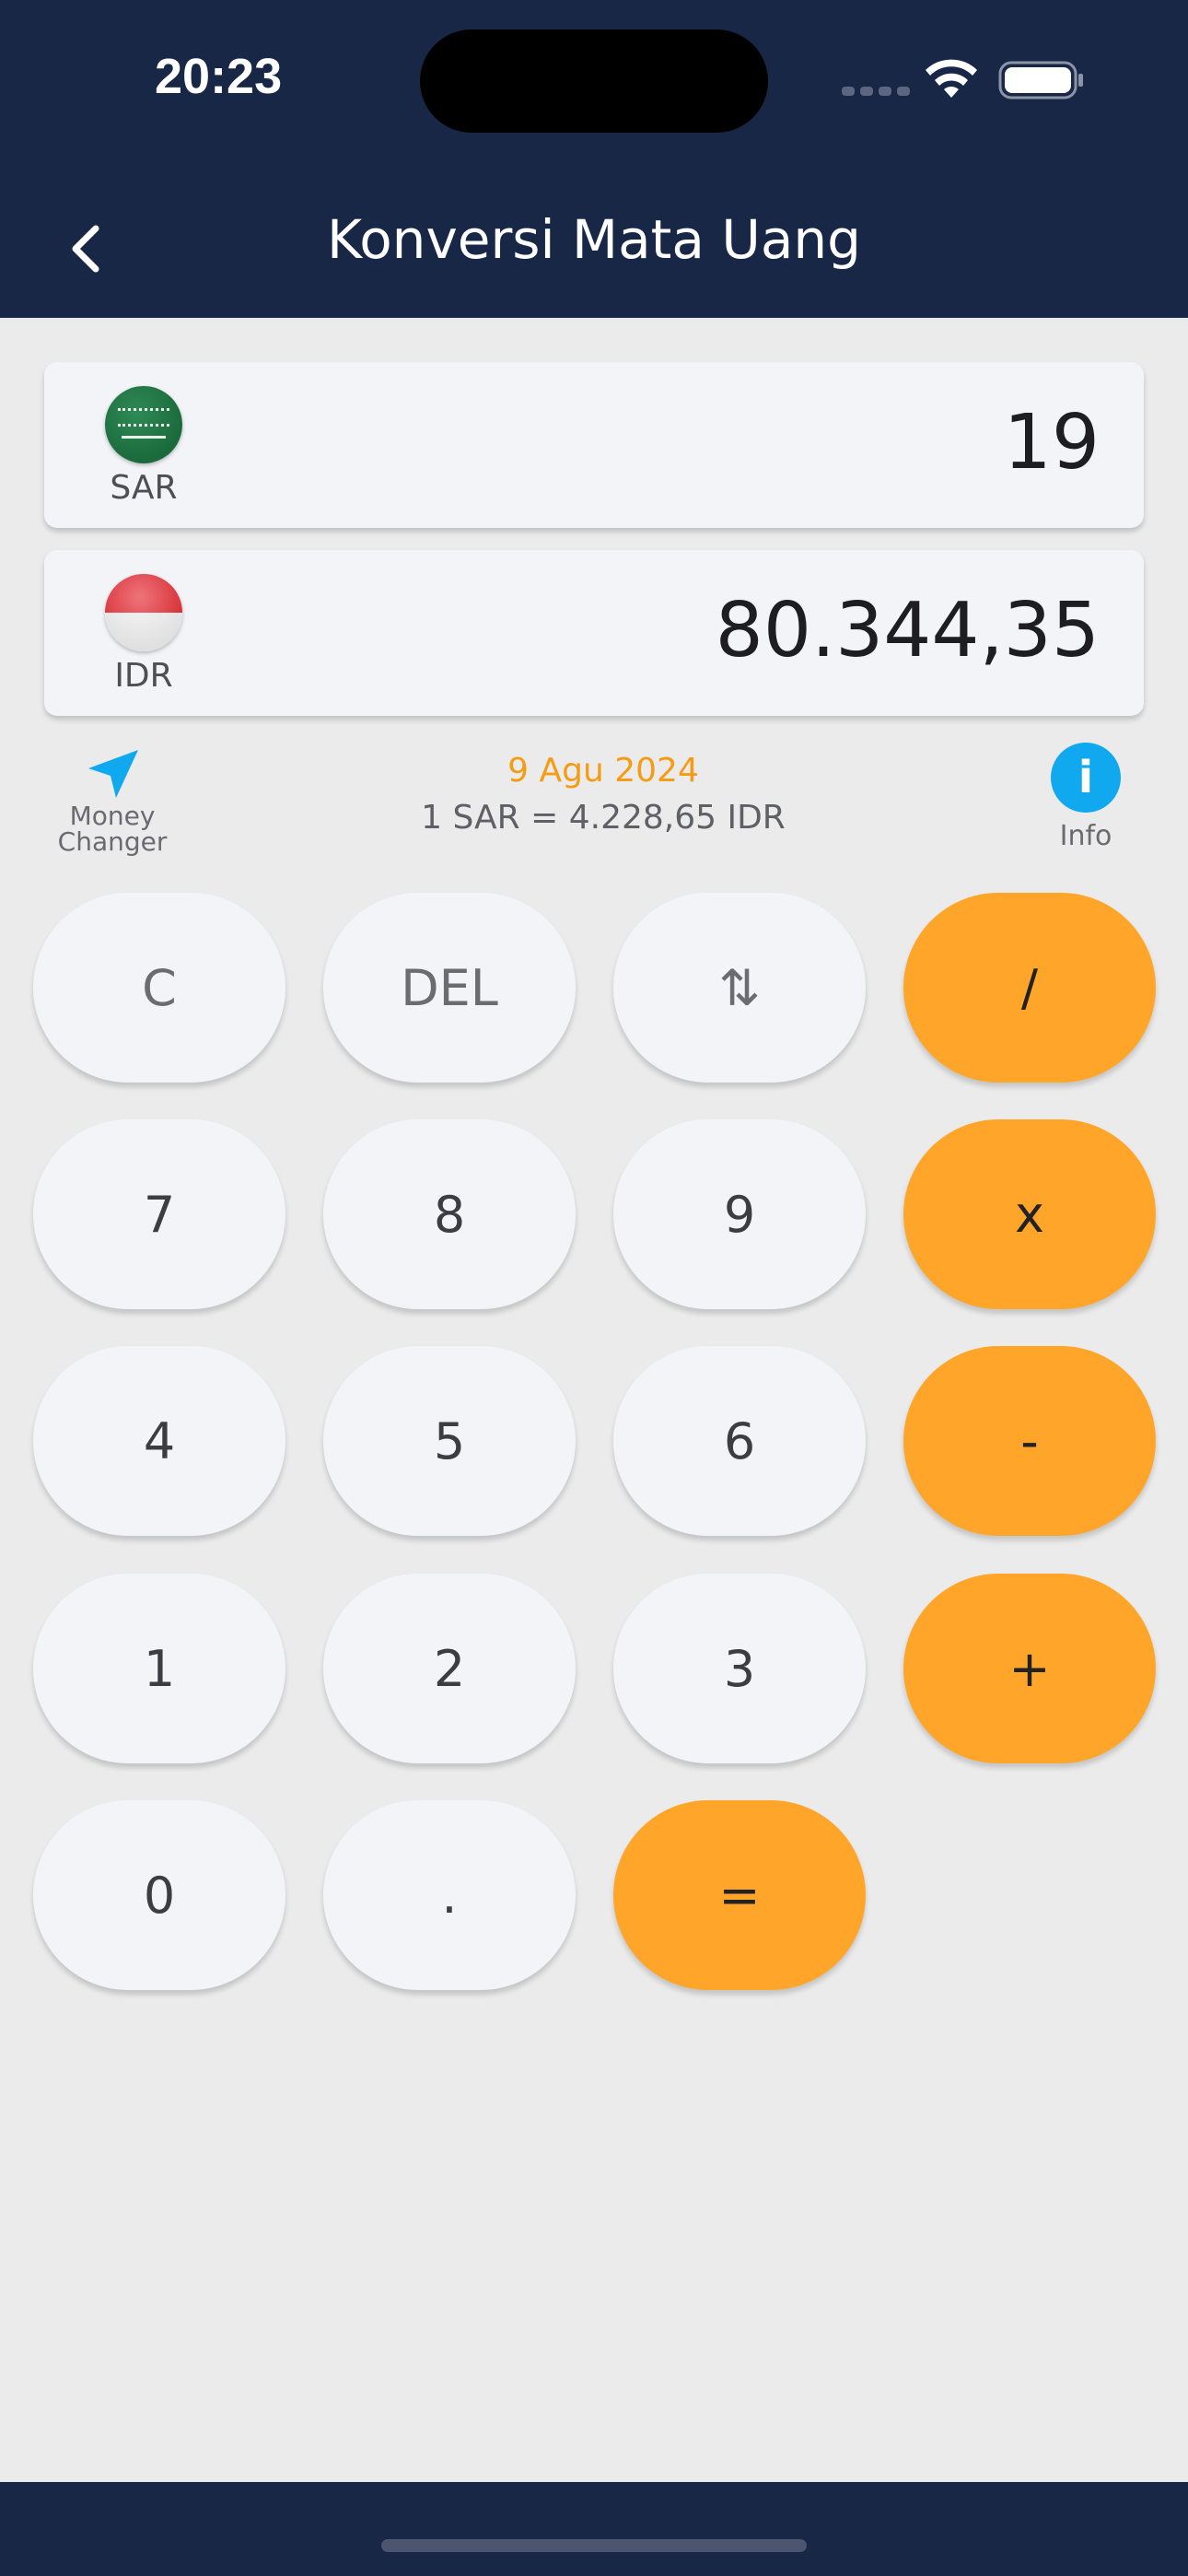 Image resolution: width=1188 pixels, height=2576 pixels. I want to click on exchange-rate-info: 9 Agu 2024 1 SAR = 4.228,65 IDR, so click(603, 795).